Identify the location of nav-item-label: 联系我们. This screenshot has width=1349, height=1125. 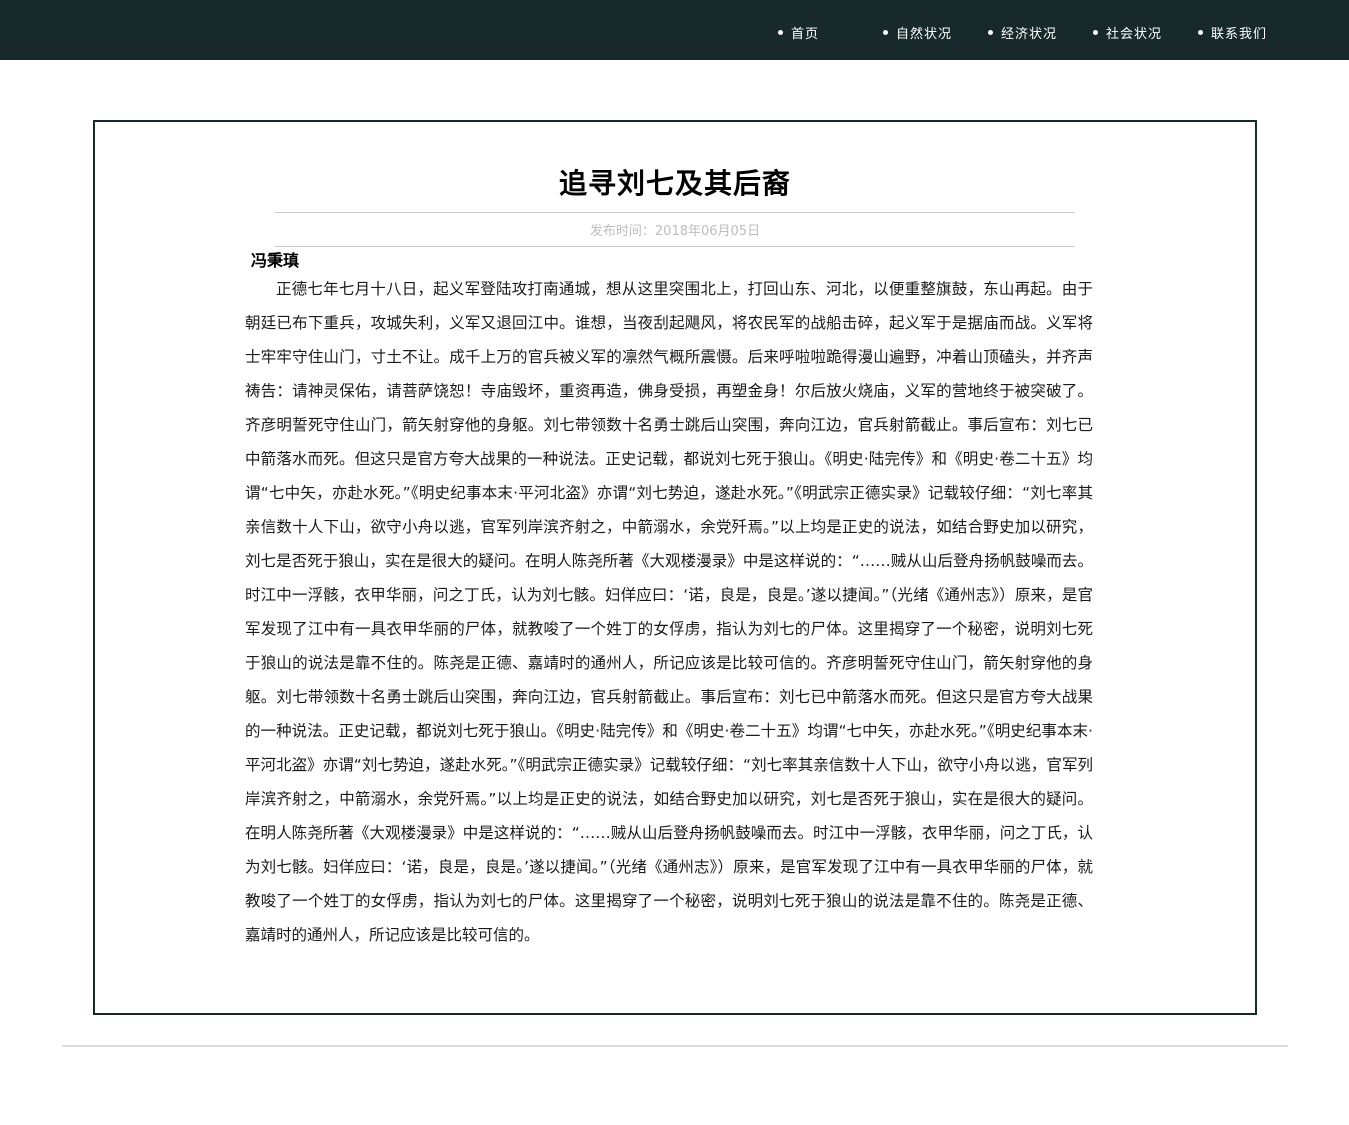
(1239, 34).